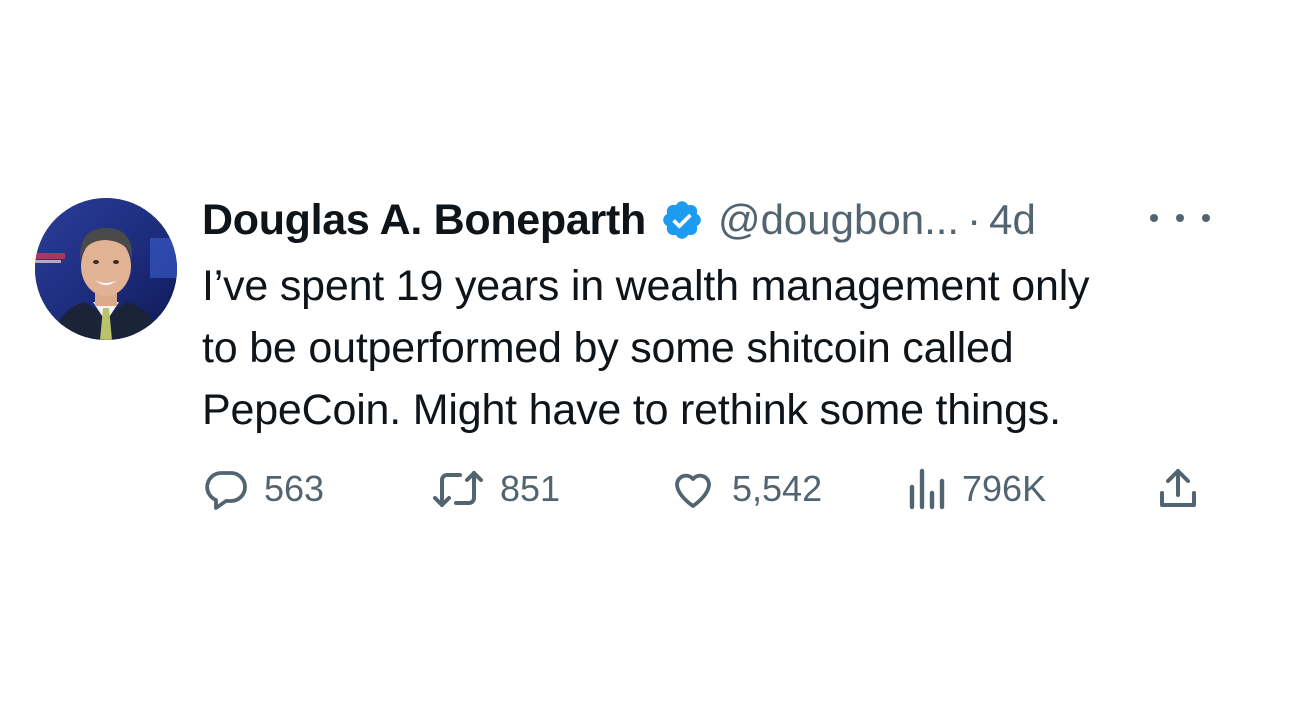  Describe the element at coordinates (294, 488) in the screenshot. I see `reply-count: 563` at that location.